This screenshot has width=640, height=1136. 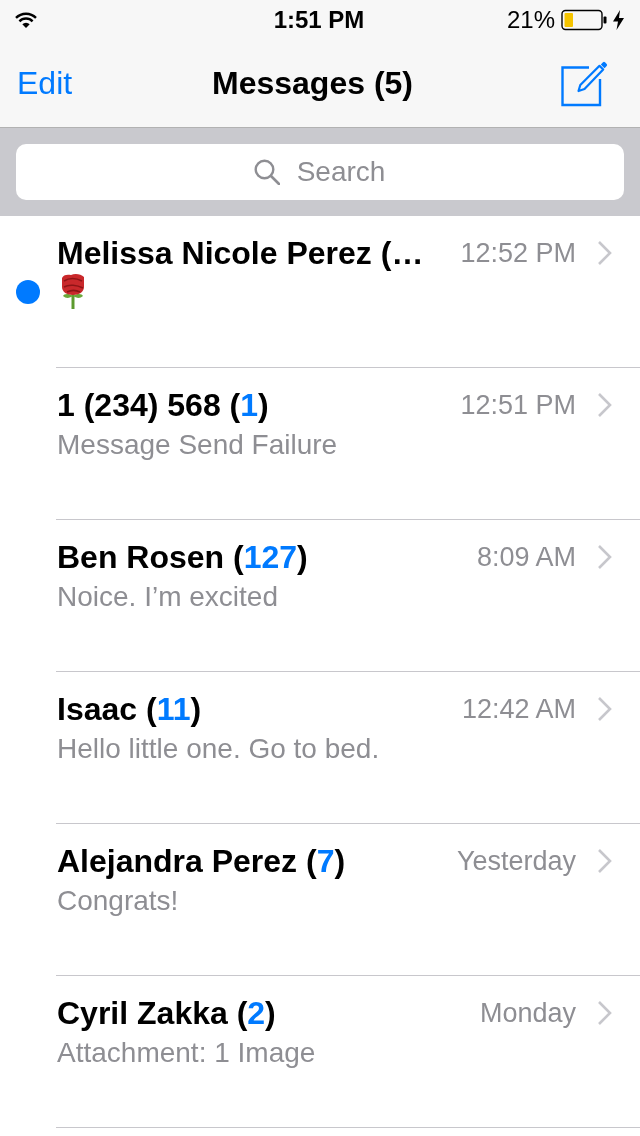 What do you see at coordinates (312, 83) in the screenshot?
I see `nav-title: Messages (5)` at bounding box center [312, 83].